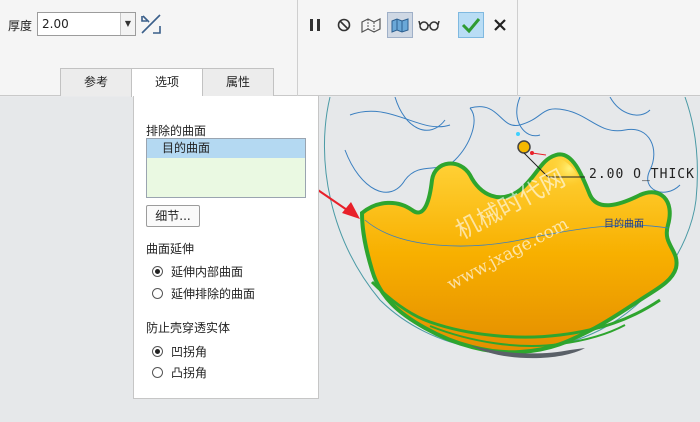  Describe the element at coordinates (127, 24) in the screenshot. I see `chevron-down-icon: ▼` at that location.